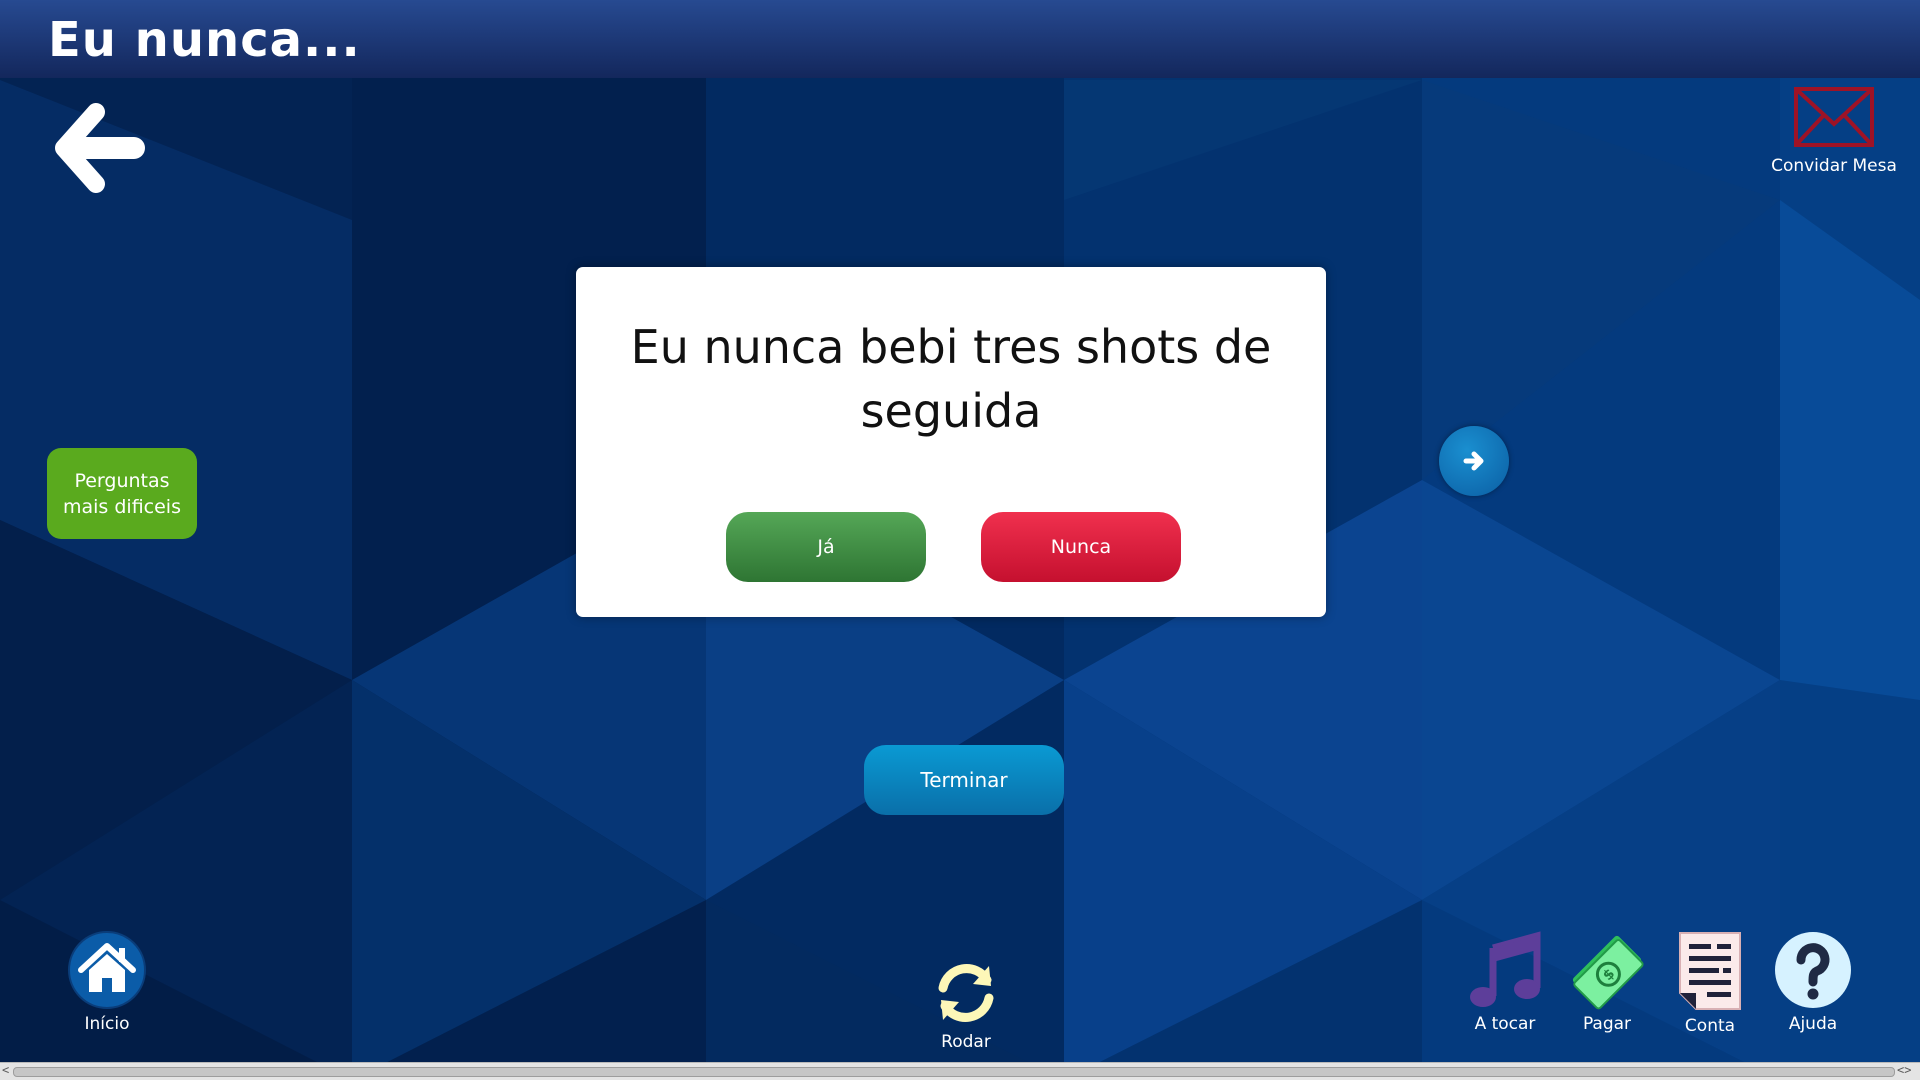 The width and height of the screenshot is (1920, 1080). What do you see at coordinates (1608, 972) in the screenshot?
I see `money-icon: $` at bounding box center [1608, 972].